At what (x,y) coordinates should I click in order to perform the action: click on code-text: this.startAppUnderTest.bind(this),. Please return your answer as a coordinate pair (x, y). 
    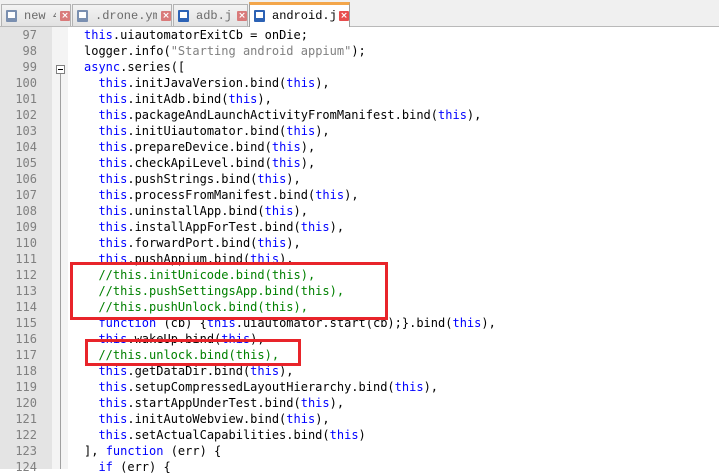
    Looking at the image, I should click on (221, 403).